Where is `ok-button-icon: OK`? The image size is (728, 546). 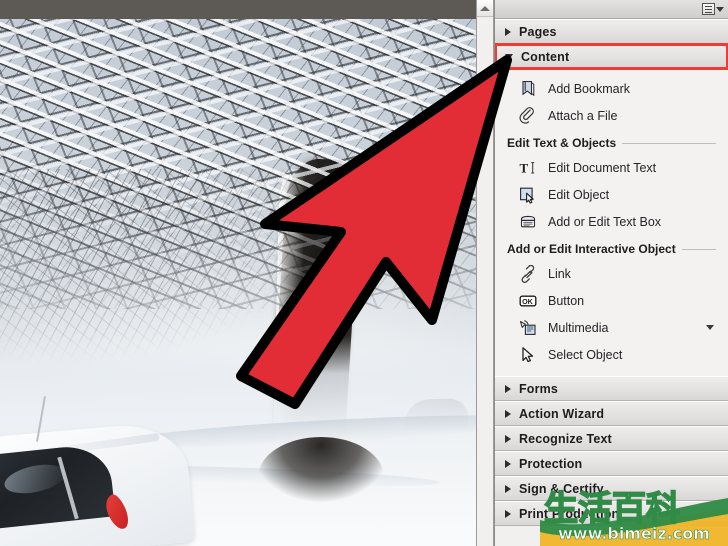 ok-button-icon: OK is located at coordinates (528, 300).